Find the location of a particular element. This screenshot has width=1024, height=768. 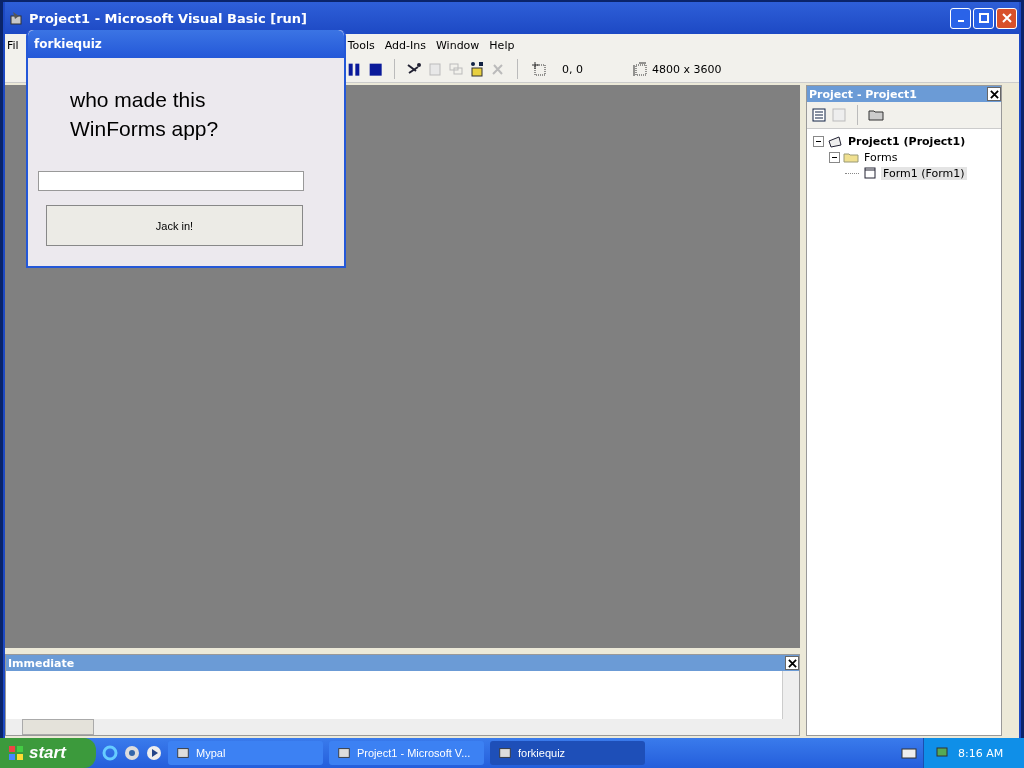

maximize-button is located at coordinates (983, 18).